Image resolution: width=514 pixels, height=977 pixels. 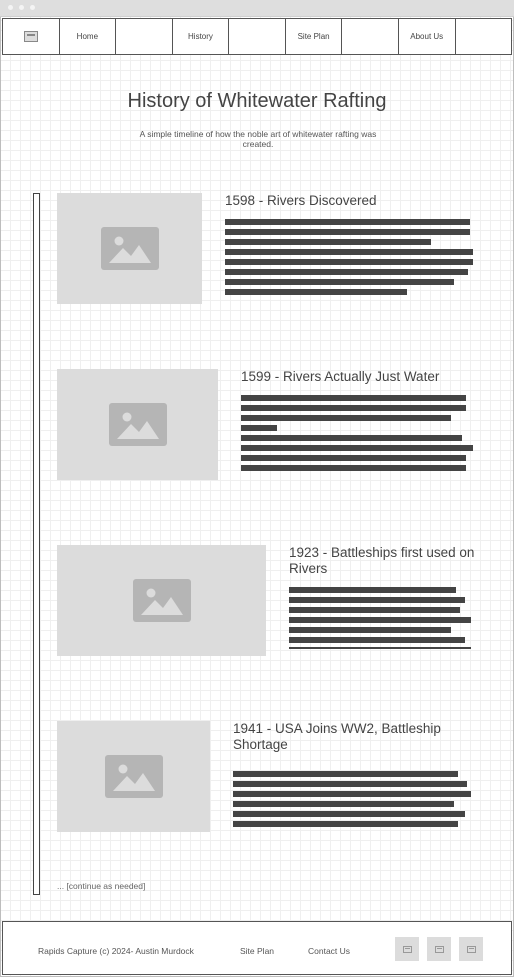 What do you see at coordinates (101, 886) in the screenshot?
I see `continue-note: ... [continue as needed]` at bounding box center [101, 886].